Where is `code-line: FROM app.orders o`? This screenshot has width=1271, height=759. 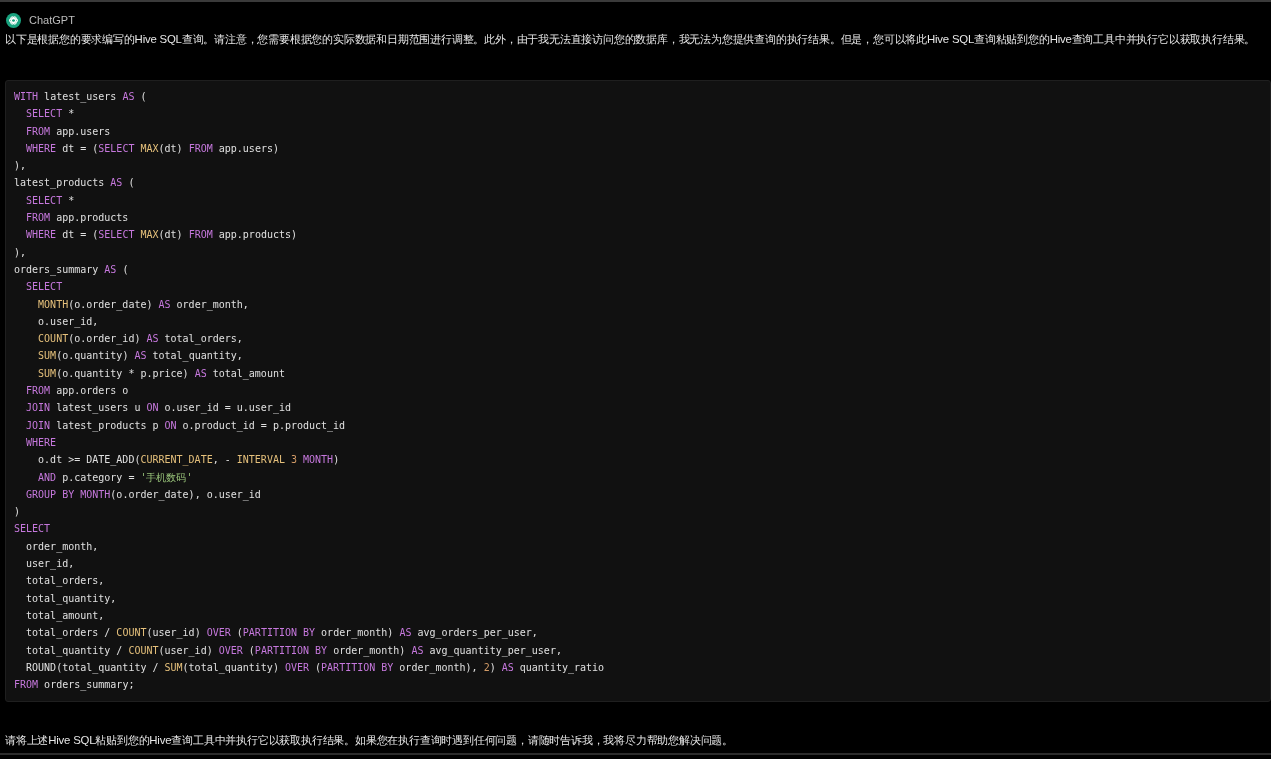
code-line: FROM app.orders o is located at coordinates (77, 391).